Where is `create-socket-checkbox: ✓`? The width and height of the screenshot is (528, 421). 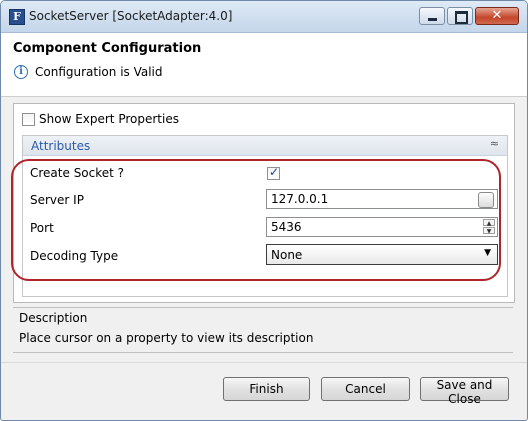
create-socket-checkbox: ✓ is located at coordinates (273, 172).